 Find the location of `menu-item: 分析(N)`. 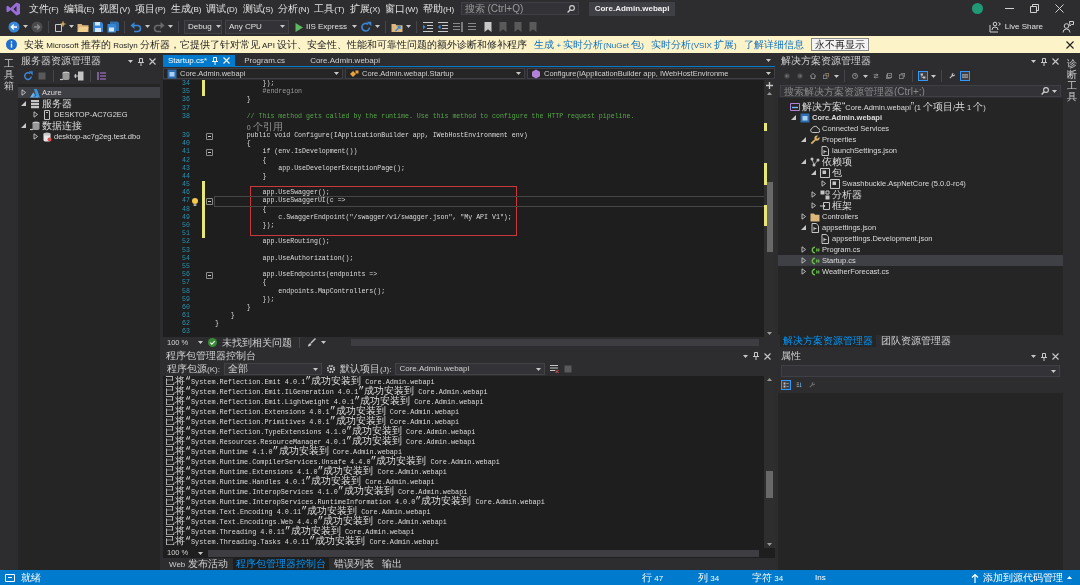

menu-item: 分析(N) is located at coordinates (293, 8).